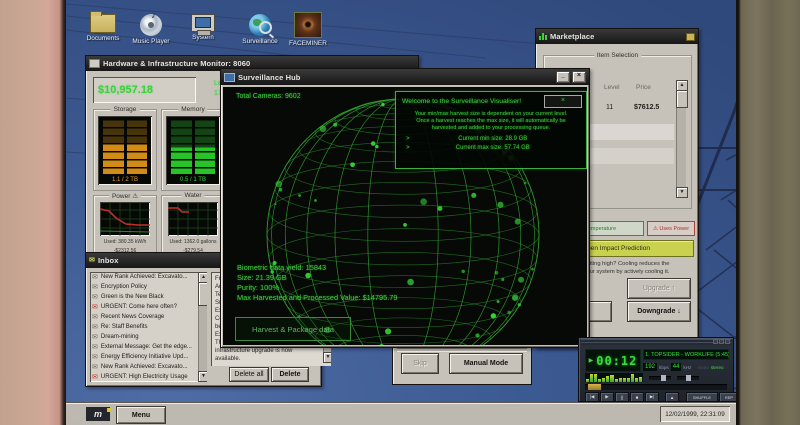 The image size is (800, 425). I want to click on player-titlebar, so click(656, 342).